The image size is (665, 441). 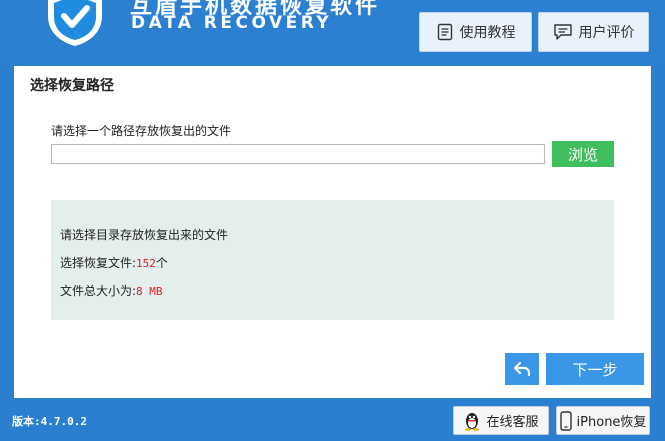 I want to click on qq-penguin-icon, so click(x=472, y=421).